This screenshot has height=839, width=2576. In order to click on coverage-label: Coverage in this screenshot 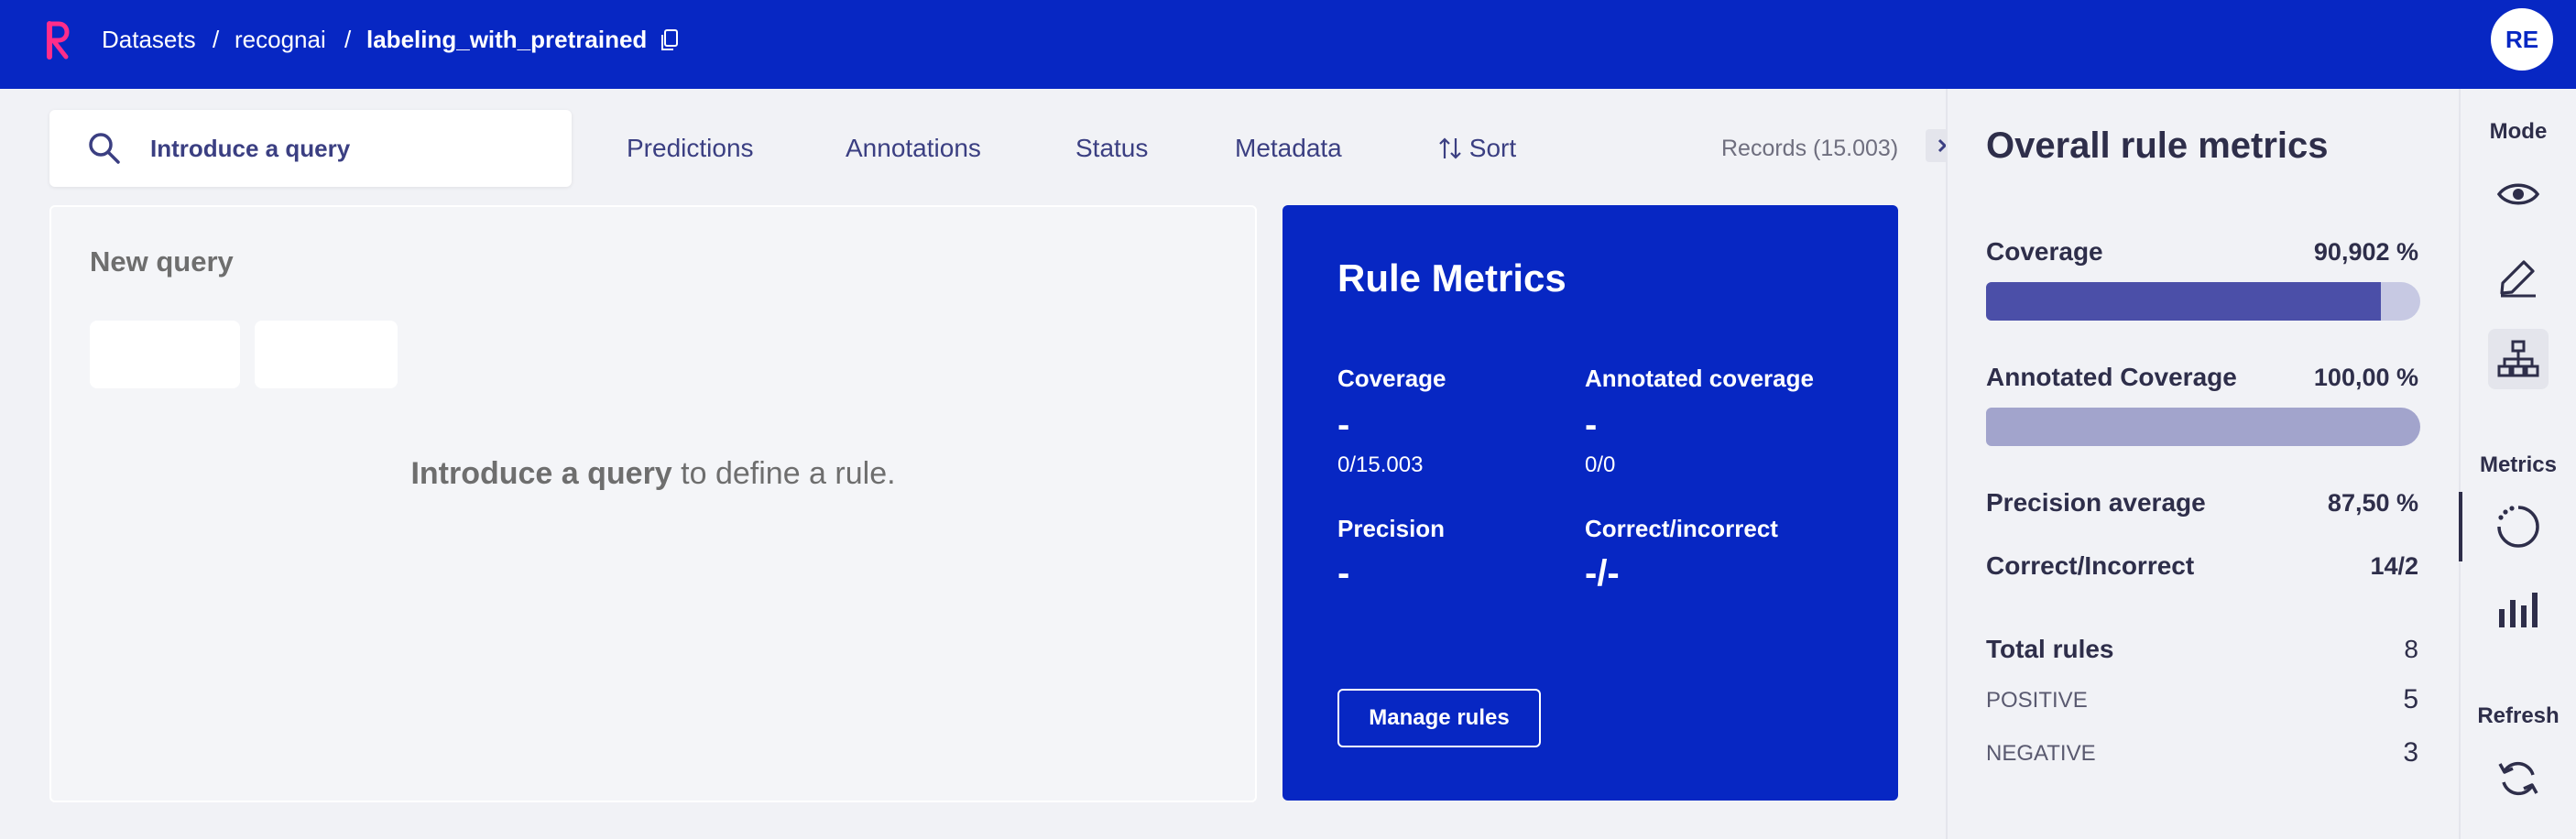, I will do `click(1391, 379)`.